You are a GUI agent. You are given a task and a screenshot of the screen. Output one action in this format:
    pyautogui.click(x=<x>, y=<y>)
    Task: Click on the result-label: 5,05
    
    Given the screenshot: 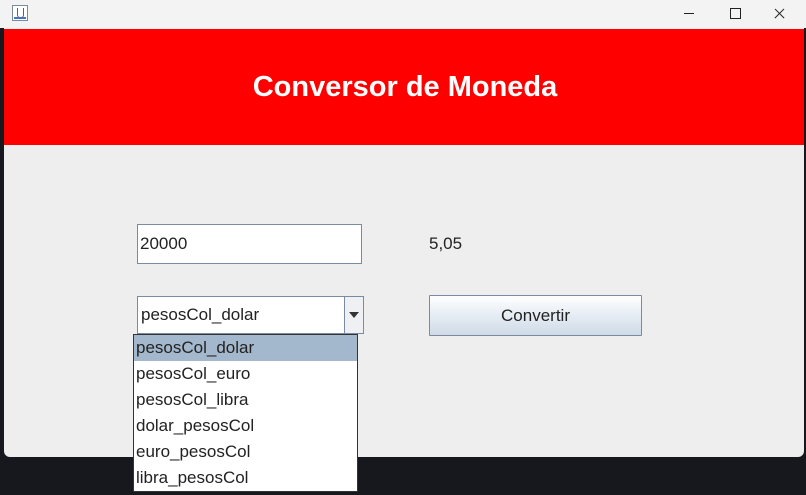 What is the action you would take?
    pyautogui.click(x=446, y=243)
    